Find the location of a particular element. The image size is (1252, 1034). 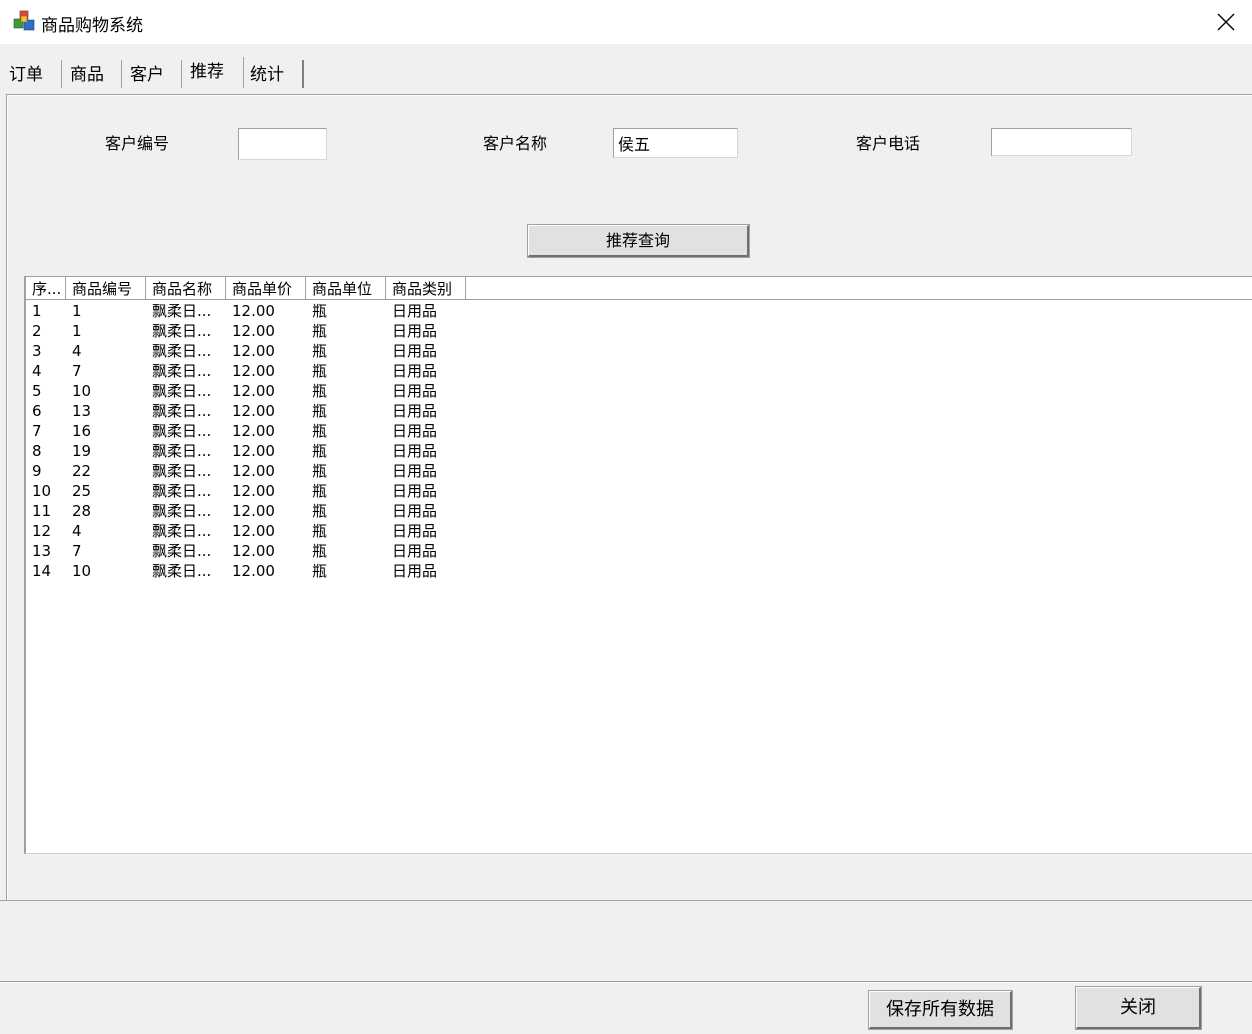

customer-phone-label: 客户电话 is located at coordinates (888, 143).